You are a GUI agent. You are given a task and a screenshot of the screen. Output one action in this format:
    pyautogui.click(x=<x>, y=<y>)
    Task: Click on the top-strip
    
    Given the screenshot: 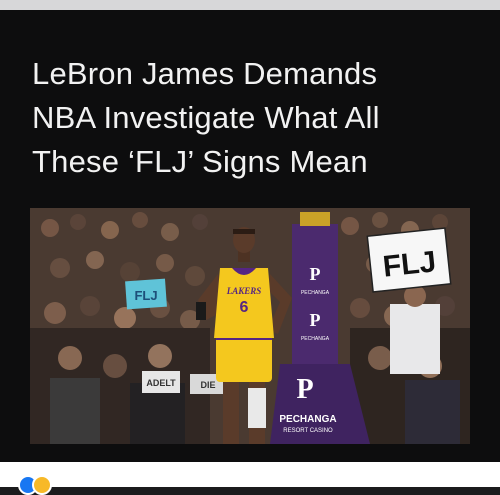 What is the action you would take?
    pyautogui.click(x=250, y=5)
    